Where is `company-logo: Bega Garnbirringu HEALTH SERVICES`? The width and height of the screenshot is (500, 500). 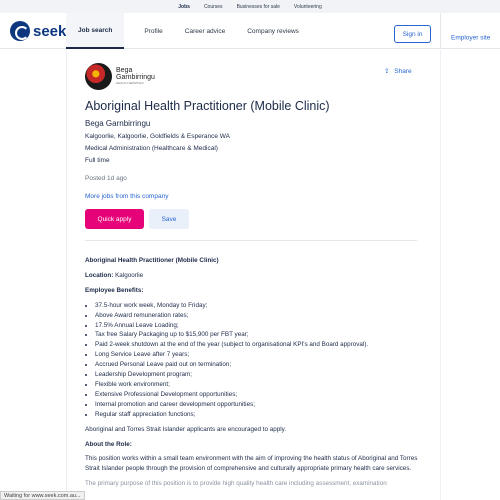 company-logo: Bega Garnbirringu HEALTH SERVICES is located at coordinates (124, 76).